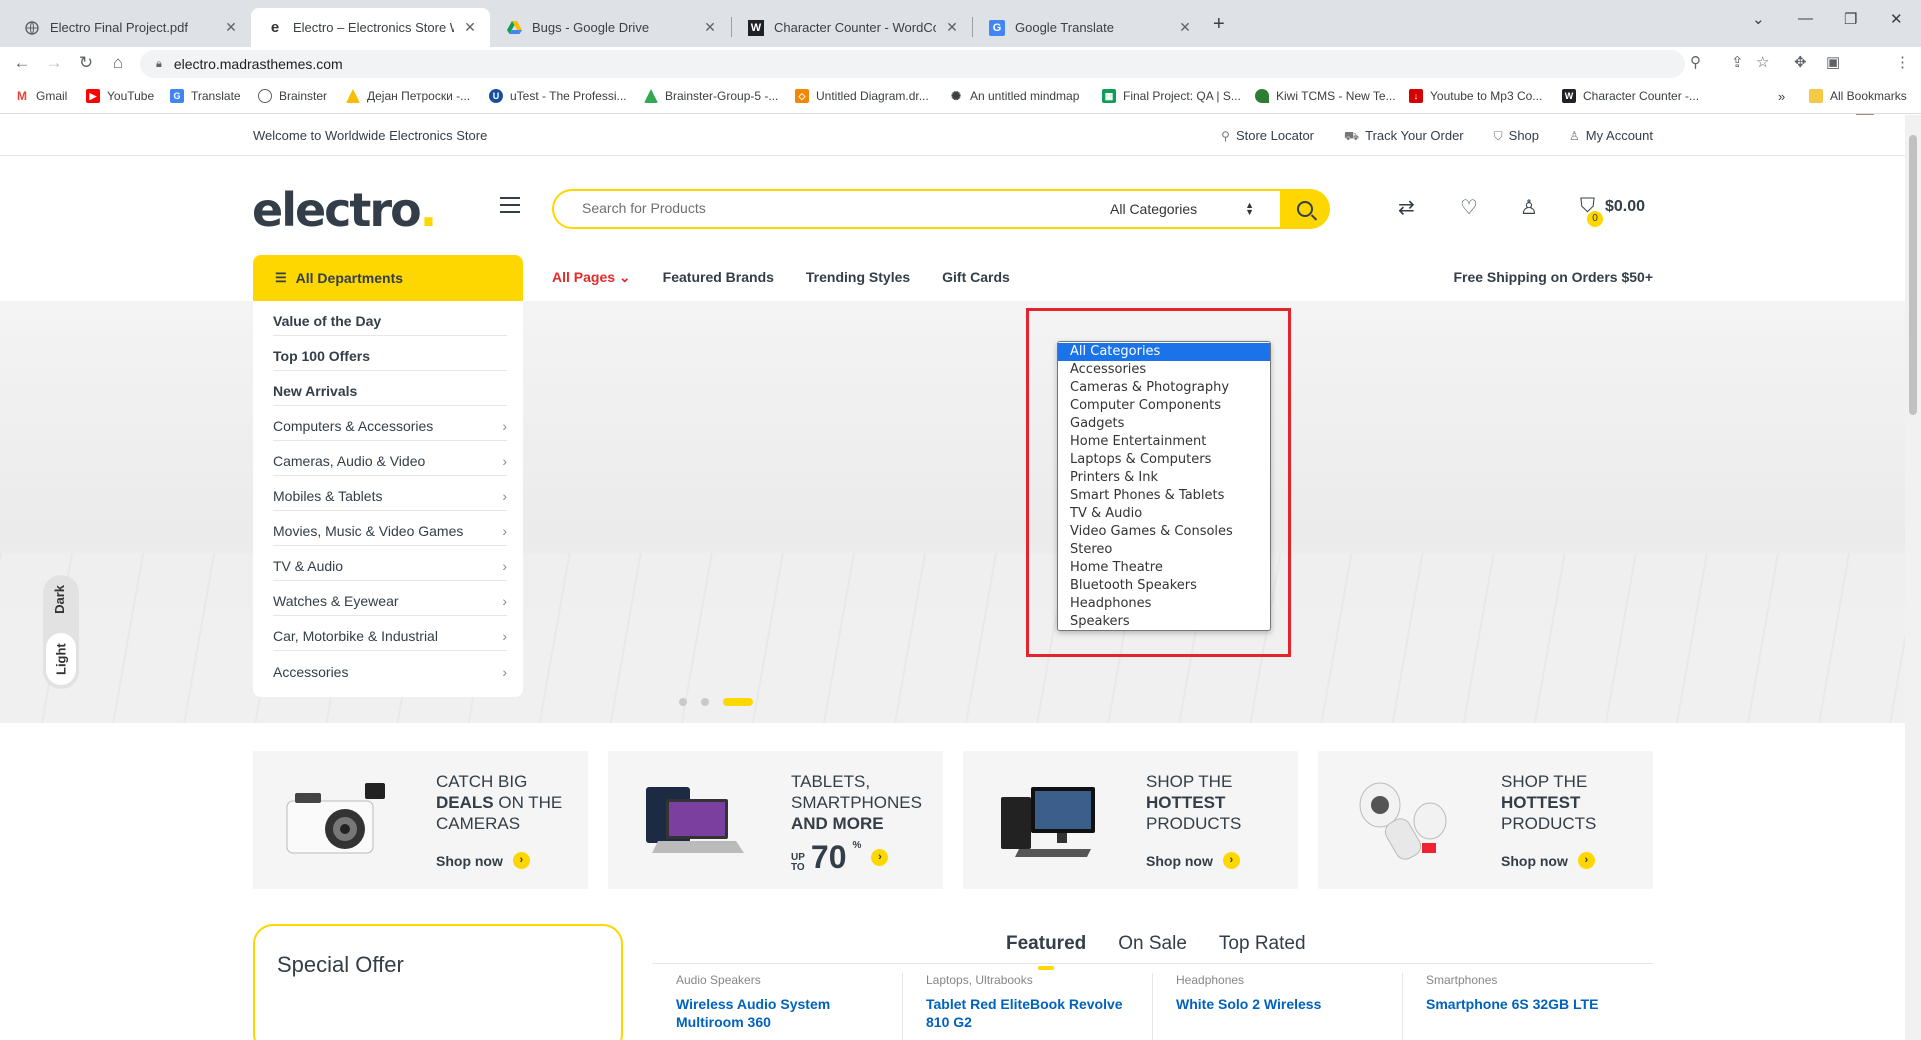  I want to click on discount-badge: UP TO 70 % ›, so click(840, 857).